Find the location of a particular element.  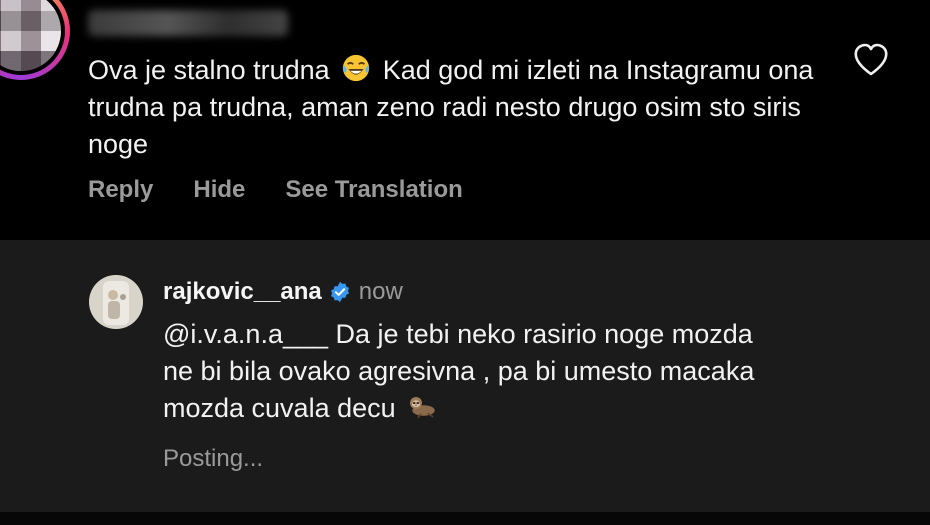

reply-avatar-image is located at coordinates (116, 302).